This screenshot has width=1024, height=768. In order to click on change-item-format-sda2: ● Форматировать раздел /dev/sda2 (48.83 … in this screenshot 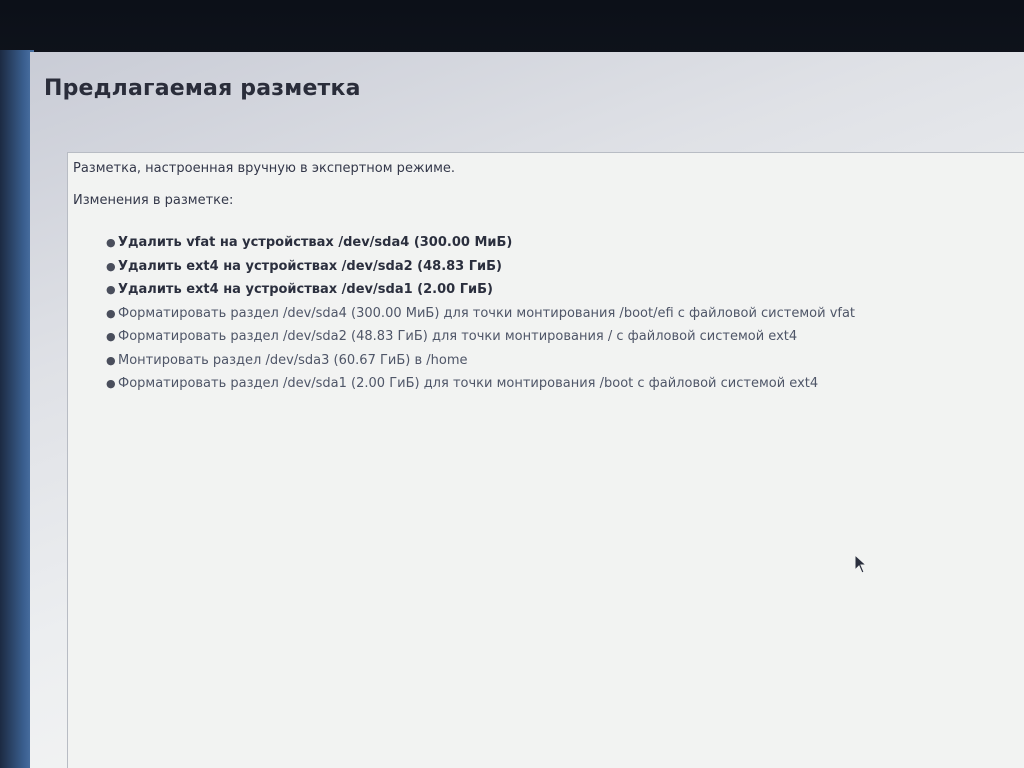, I will do `click(480, 337)`.